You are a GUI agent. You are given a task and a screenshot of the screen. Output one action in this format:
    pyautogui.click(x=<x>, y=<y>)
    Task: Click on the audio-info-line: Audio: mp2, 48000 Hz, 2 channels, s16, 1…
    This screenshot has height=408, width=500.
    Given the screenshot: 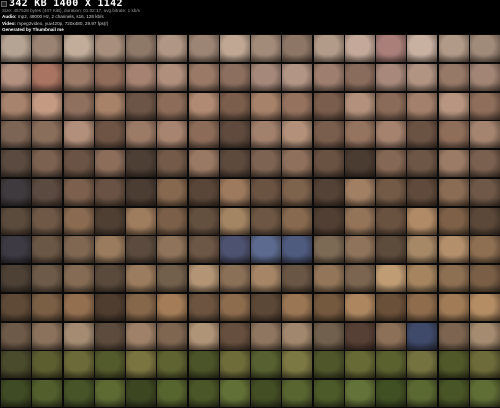 What is the action you would take?
    pyautogui.click(x=53, y=16)
    